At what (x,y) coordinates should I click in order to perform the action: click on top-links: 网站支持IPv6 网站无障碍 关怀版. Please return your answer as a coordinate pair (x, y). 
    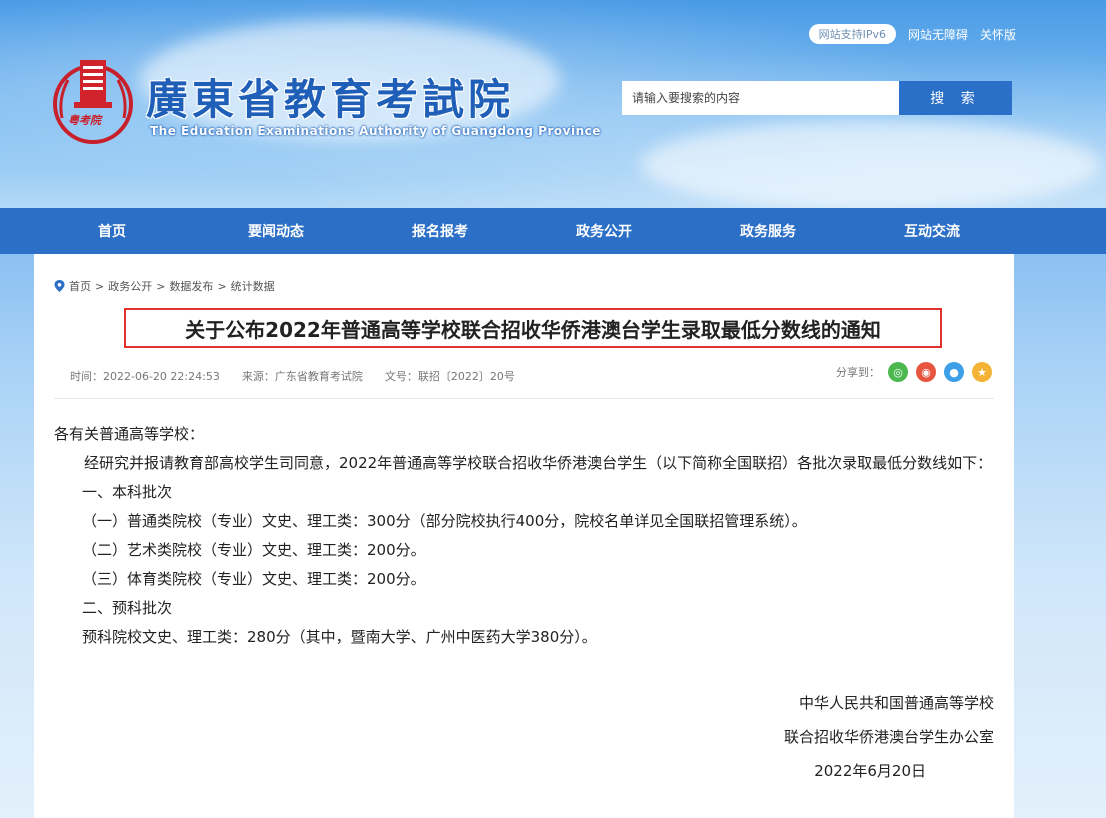
    Looking at the image, I should click on (912, 34).